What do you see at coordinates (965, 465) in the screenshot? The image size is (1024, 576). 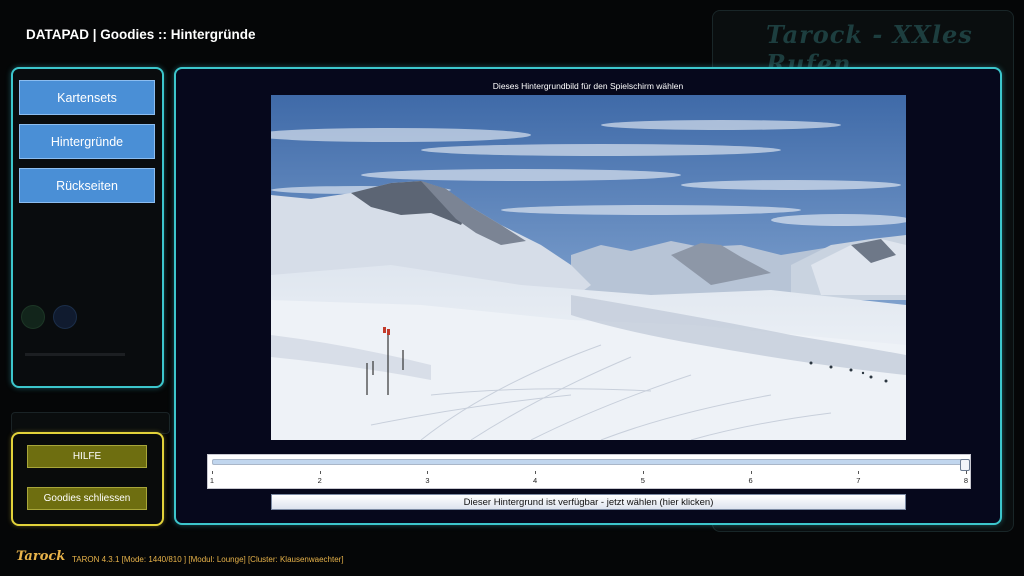 I see `slider-thumb` at bounding box center [965, 465].